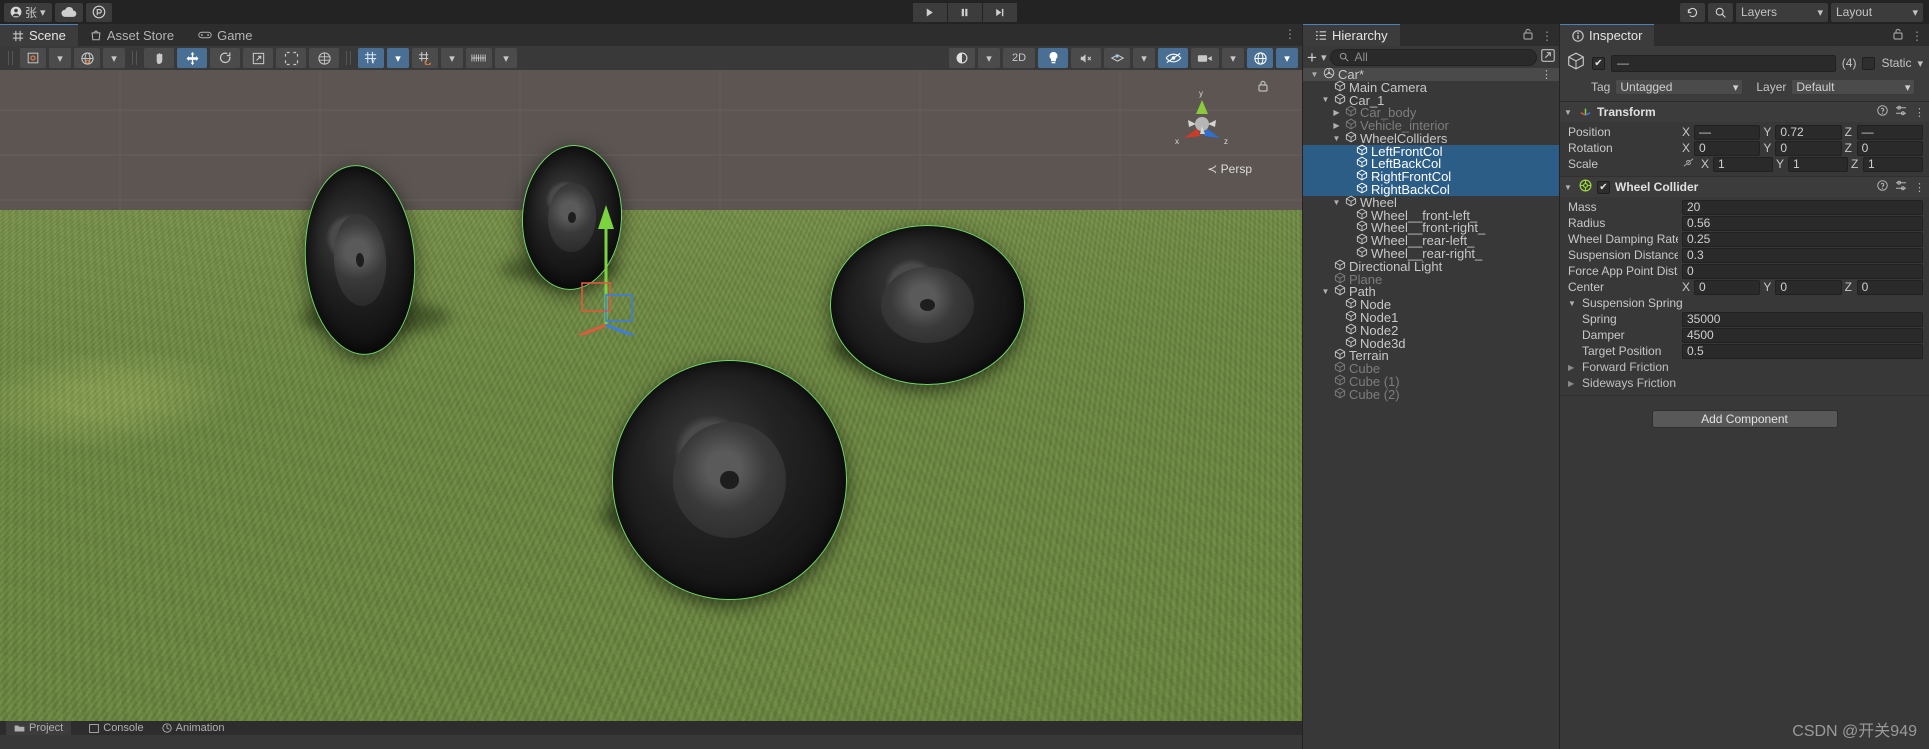 Image resolution: width=1929 pixels, height=749 pixels. What do you see at coordinates (192, 58) in the screenshot?
I see `move-tool-button` at bounding box center [192, 58].